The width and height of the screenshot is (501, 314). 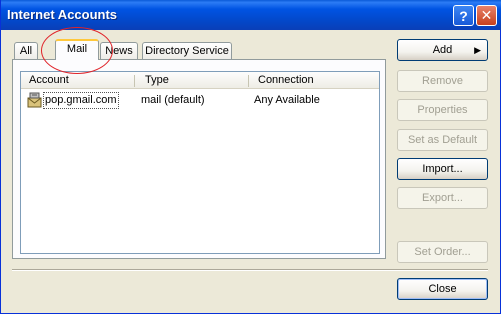 I want to click on account-connection: Any Available, so click(x=287, y=100).